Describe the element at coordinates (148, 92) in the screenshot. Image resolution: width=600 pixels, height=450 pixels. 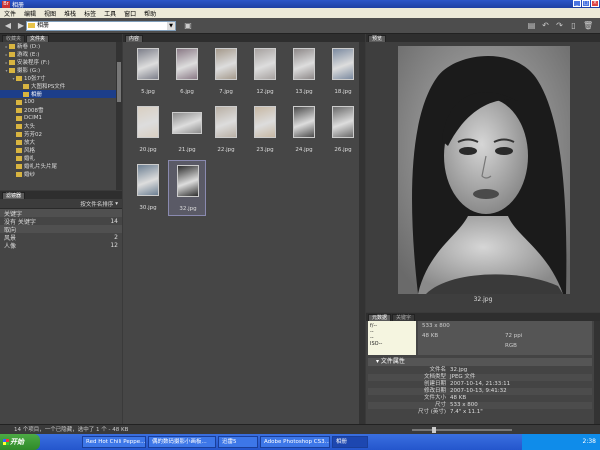
I see `thumbnail-filename: 5.jpg` at that location.